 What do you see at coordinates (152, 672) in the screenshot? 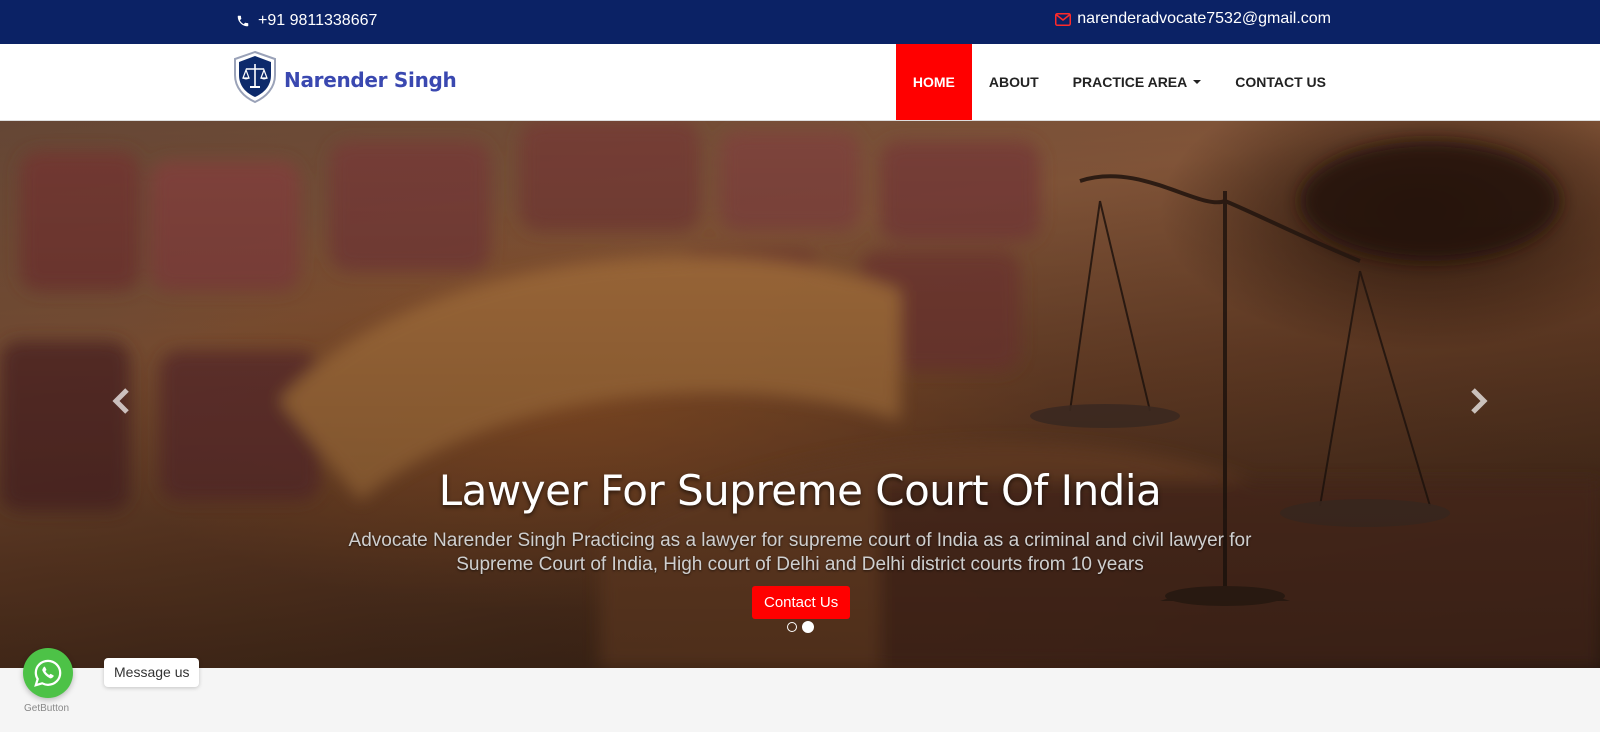
I see `message-us-label: Message us` at bounding box center [152, 672].